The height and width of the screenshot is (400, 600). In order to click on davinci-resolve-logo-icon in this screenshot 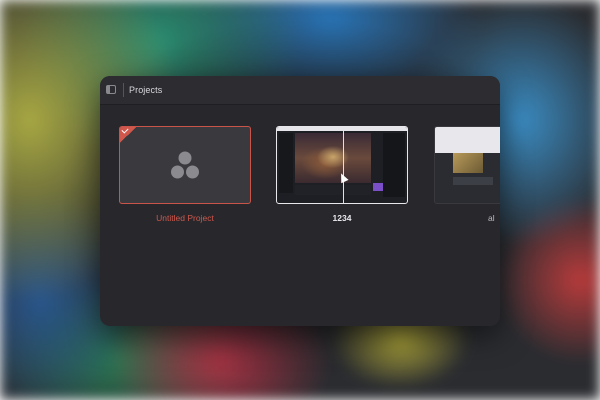, I will do `click(185, 165)`.